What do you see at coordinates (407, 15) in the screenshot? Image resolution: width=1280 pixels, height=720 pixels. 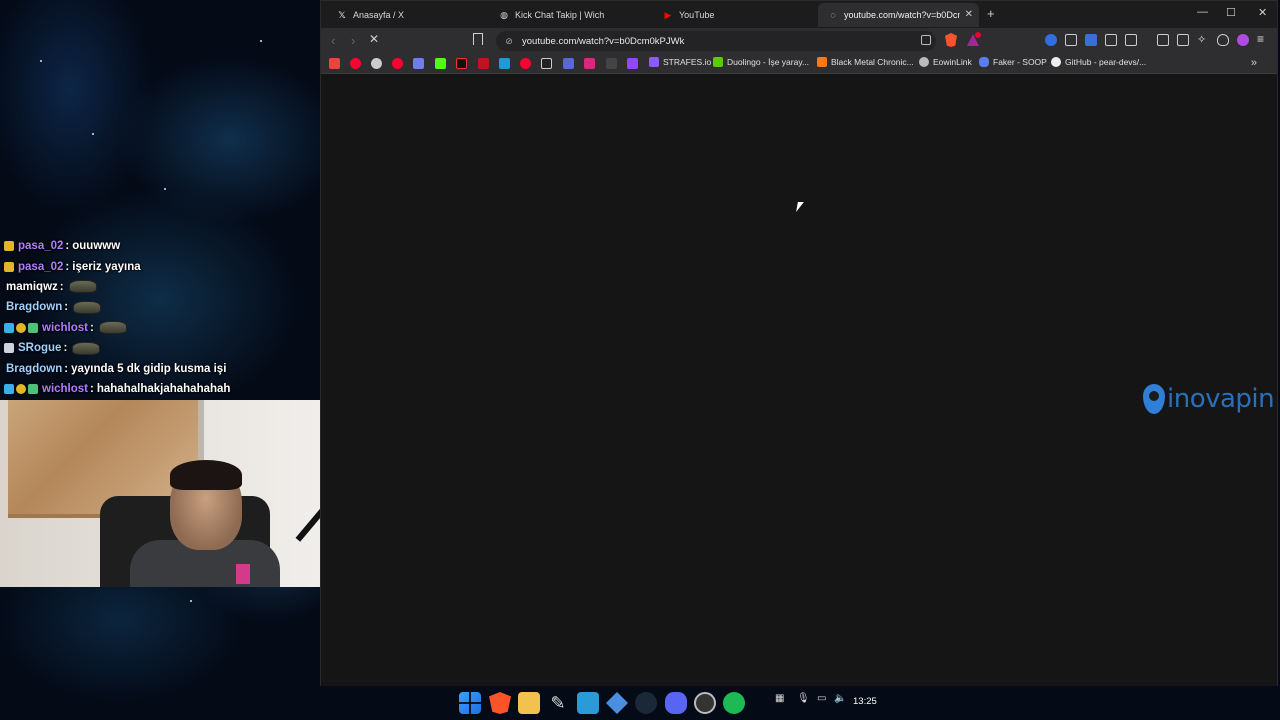 I see `tab-x: 𝕏 Anasayfa / X` at bounding box center [407, 15].